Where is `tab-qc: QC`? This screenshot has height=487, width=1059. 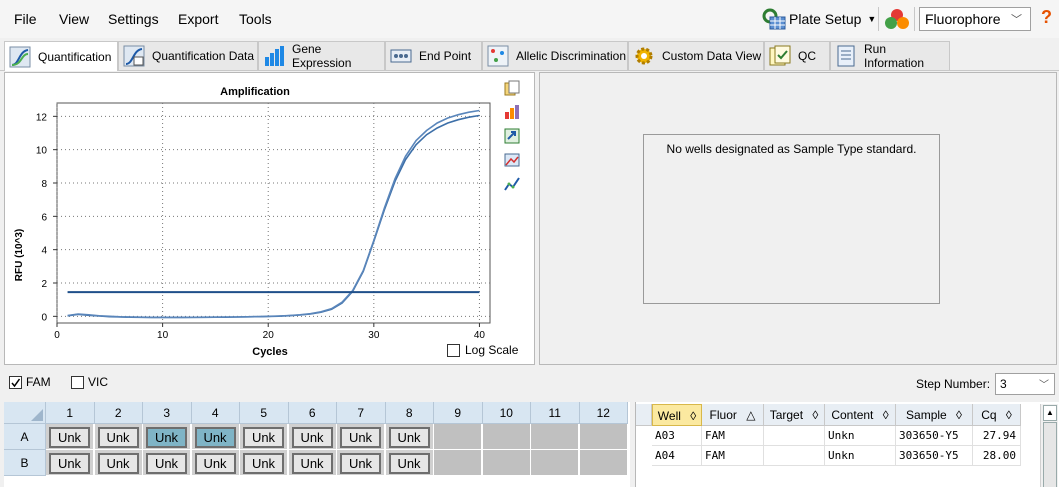 tab-qc: QC is located at coordinates (797, 55).